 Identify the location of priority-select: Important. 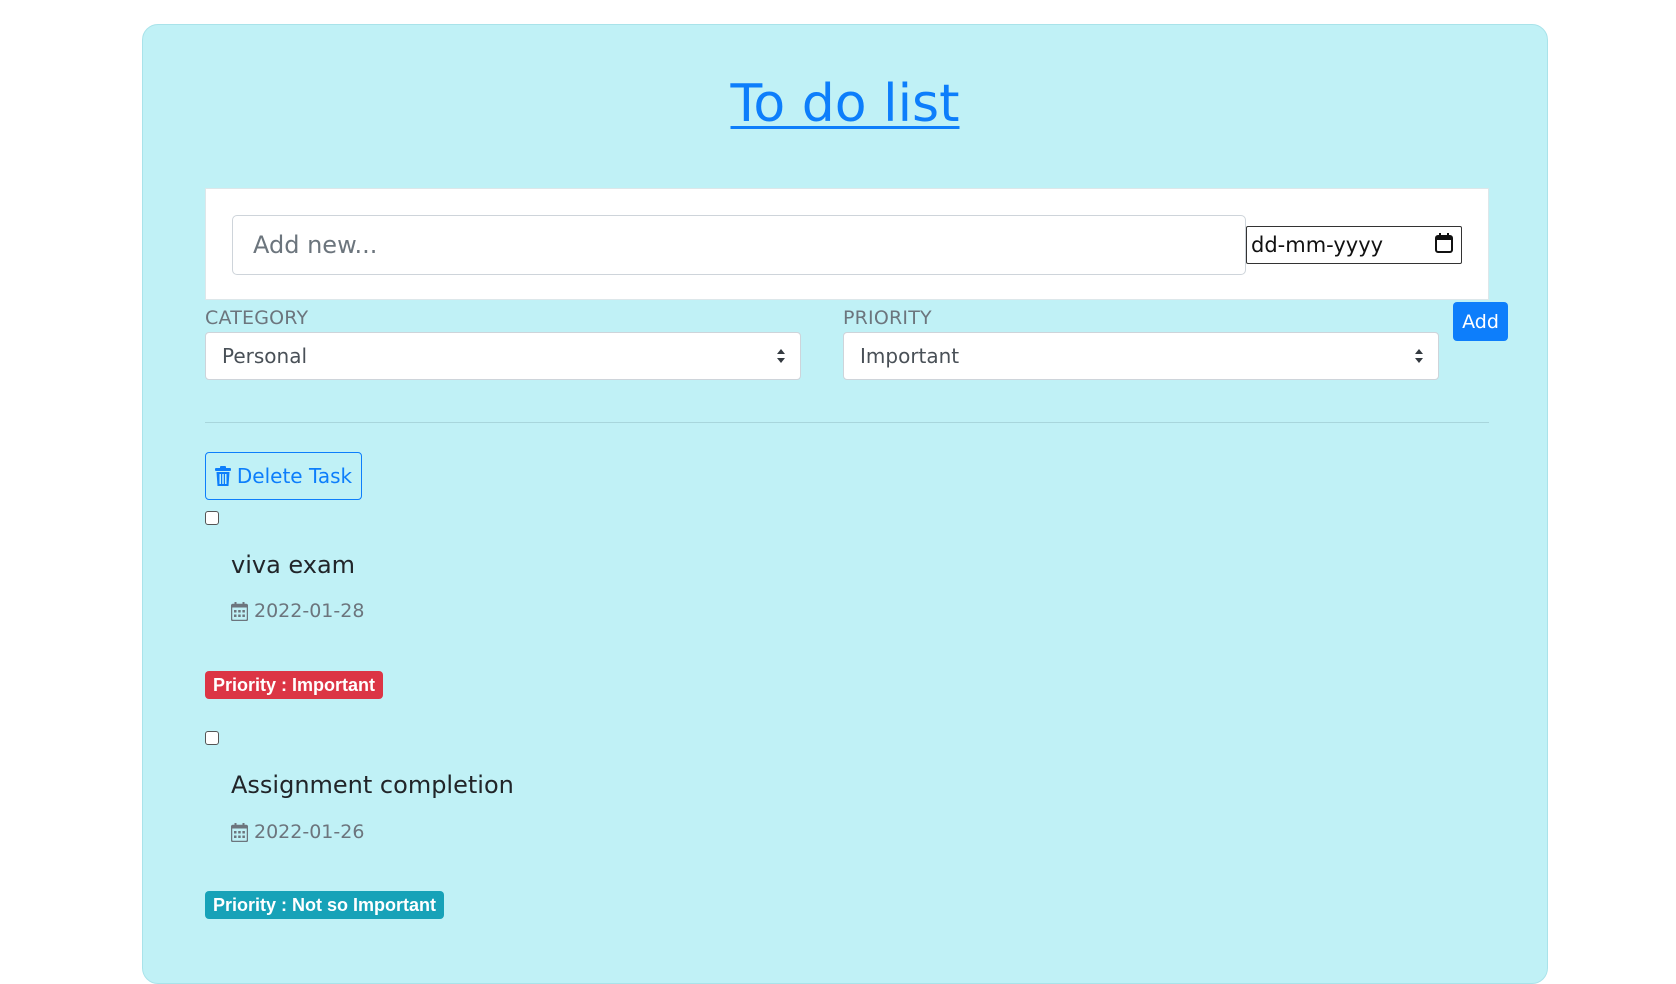
(1141, 356).